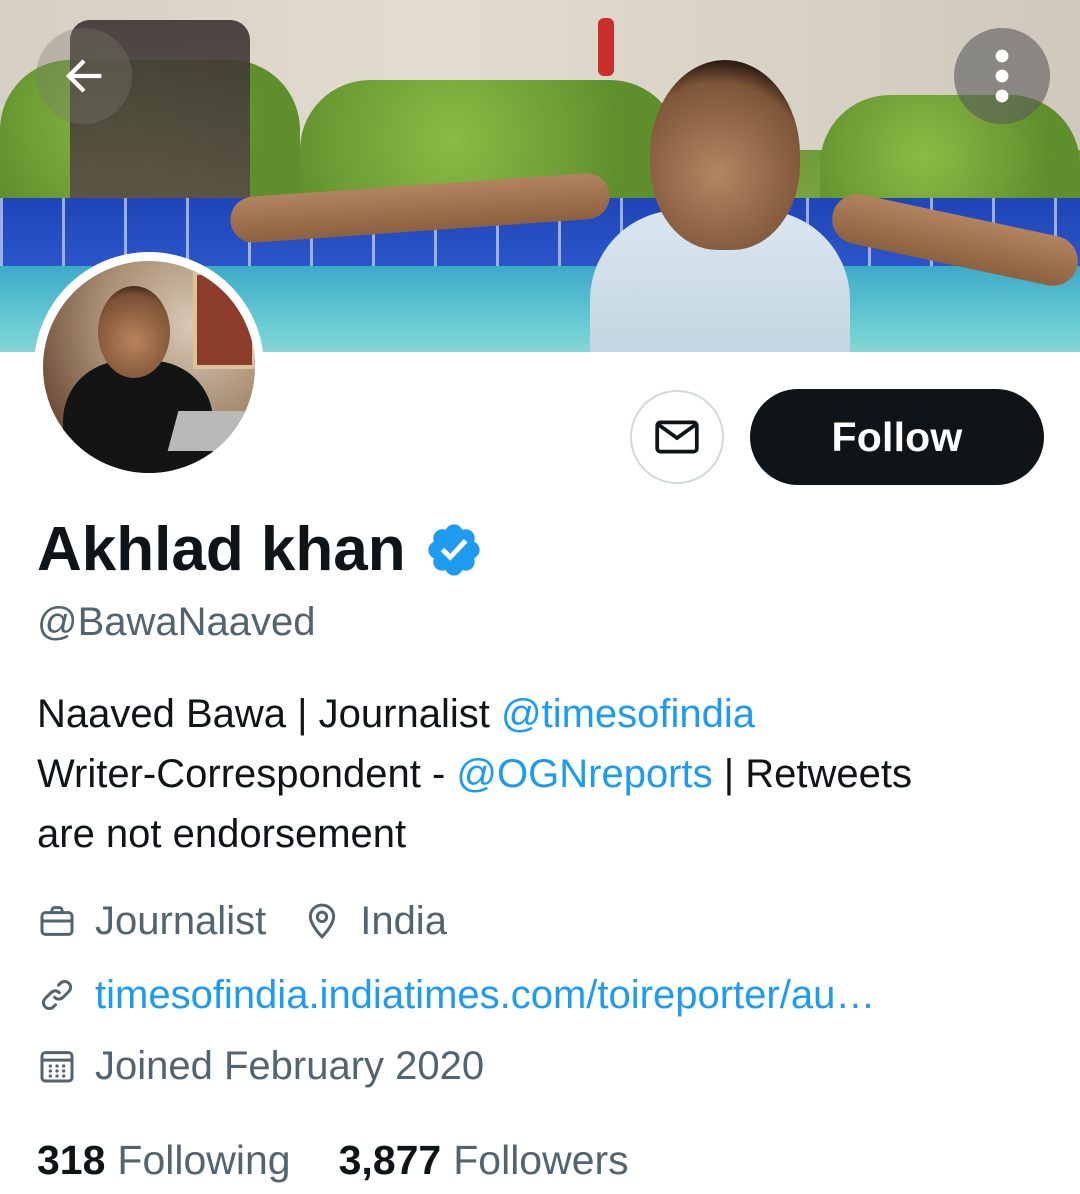 The image size is (1080, 1194). I want to click on bio-line: Naaved Bawa | Journalist @timesofindia, so click(542, 714).